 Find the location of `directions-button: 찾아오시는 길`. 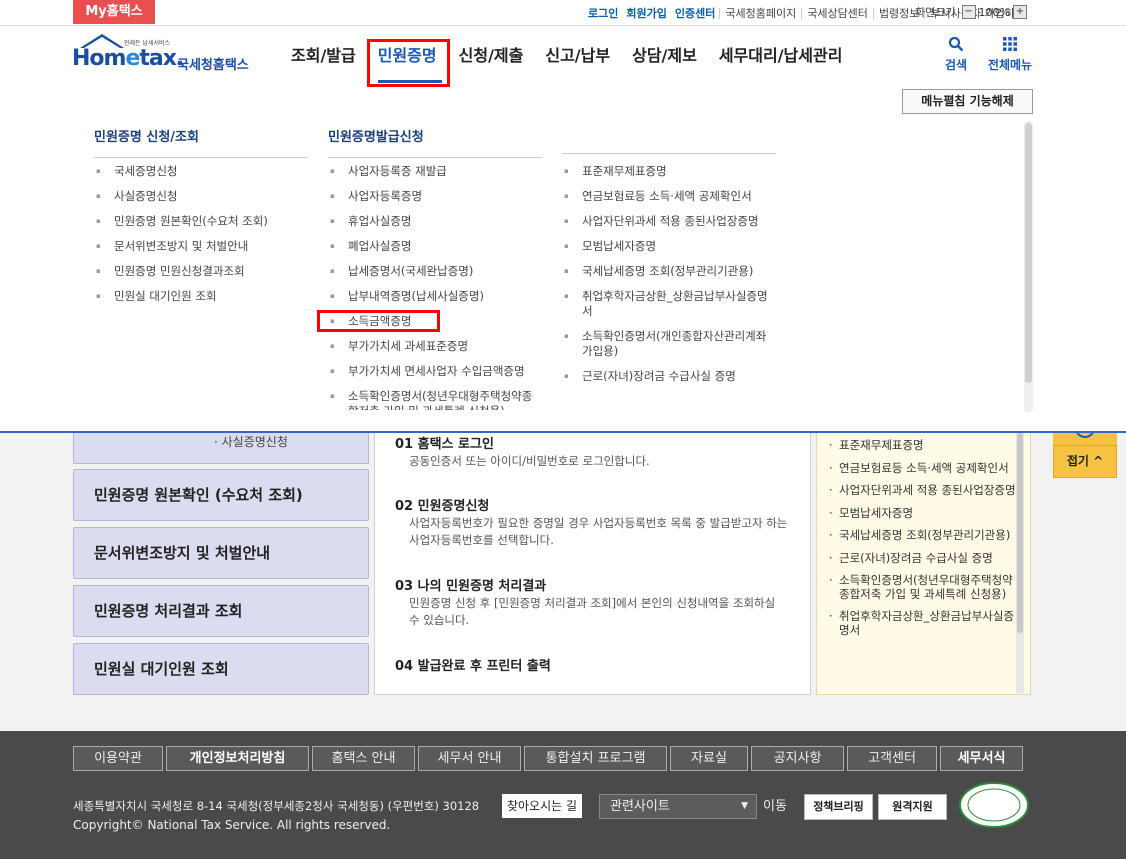

directions-button: 찾아오시는 길 is located at coordinates (542, 806).